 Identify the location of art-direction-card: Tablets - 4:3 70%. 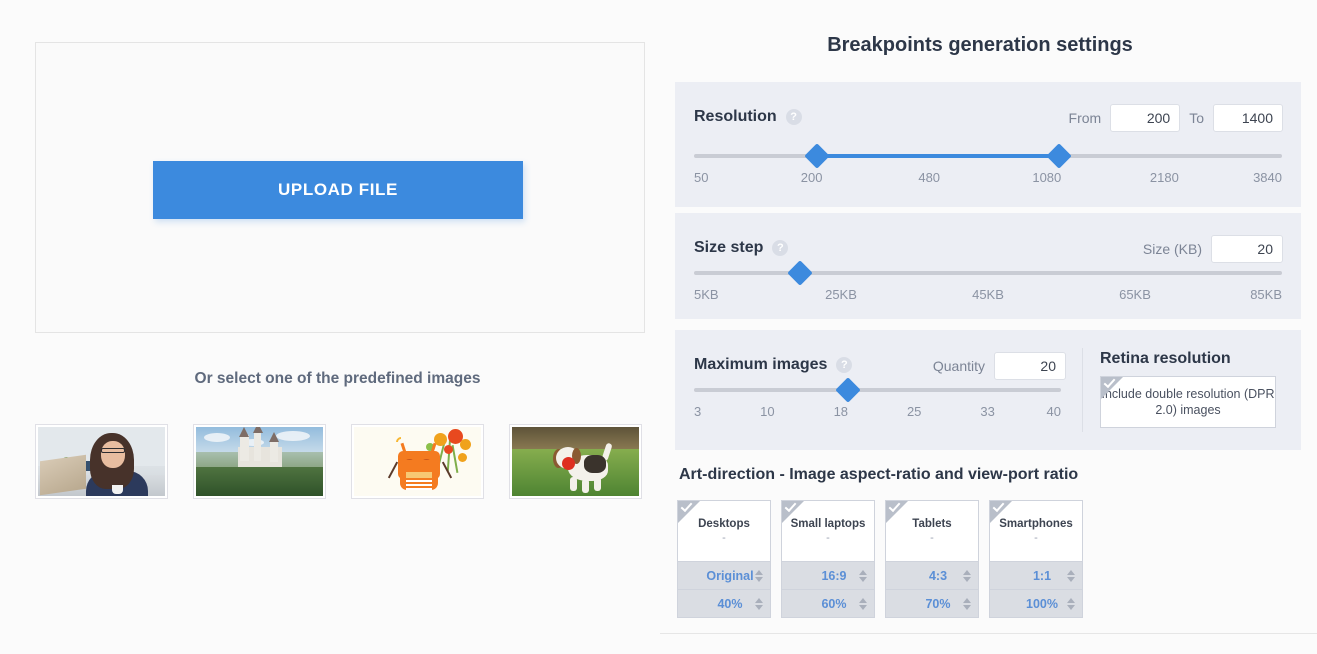
(932, 559).